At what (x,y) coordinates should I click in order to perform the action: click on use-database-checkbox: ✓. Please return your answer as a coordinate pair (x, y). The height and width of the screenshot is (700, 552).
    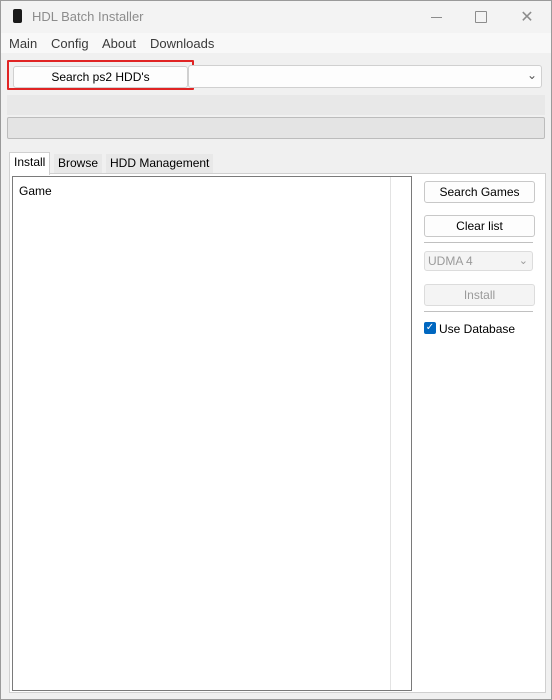
    Looking at the image, I should click on (430, 328).